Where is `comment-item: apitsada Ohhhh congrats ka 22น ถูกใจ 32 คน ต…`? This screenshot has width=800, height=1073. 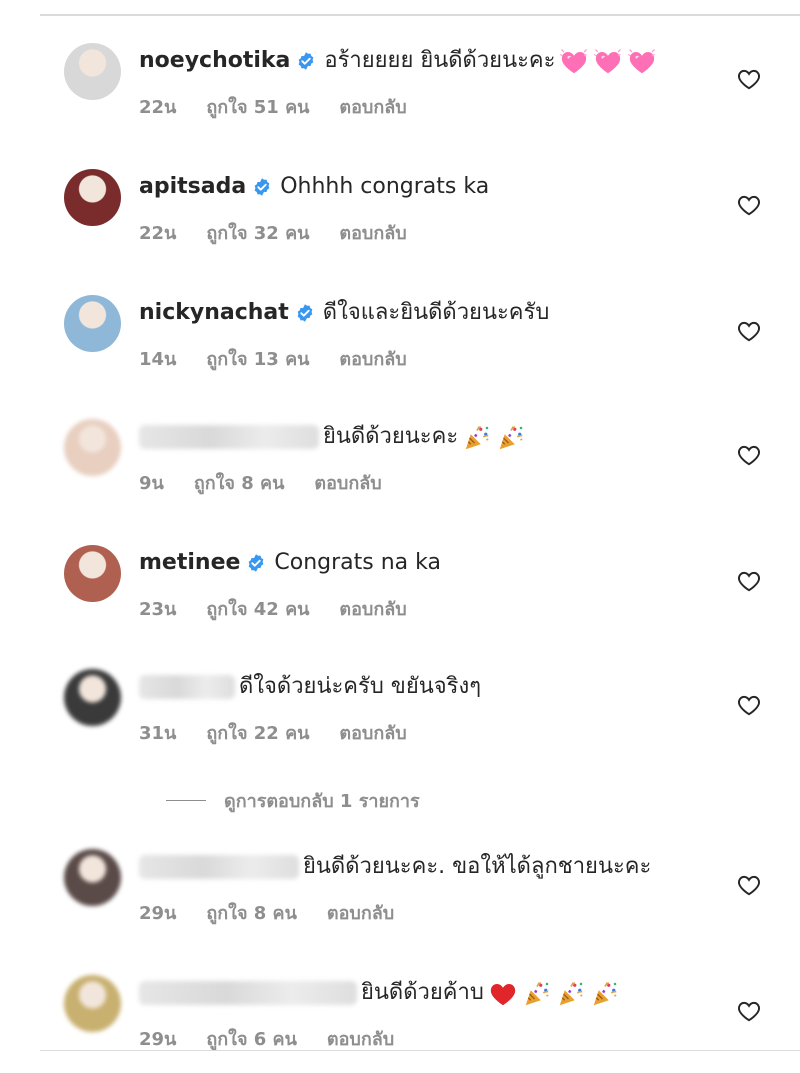
comment-item: apitsada Ohhhh congrats ka 22น ถูกใจ 32 คน ต… is located at coordinates (400, 216).